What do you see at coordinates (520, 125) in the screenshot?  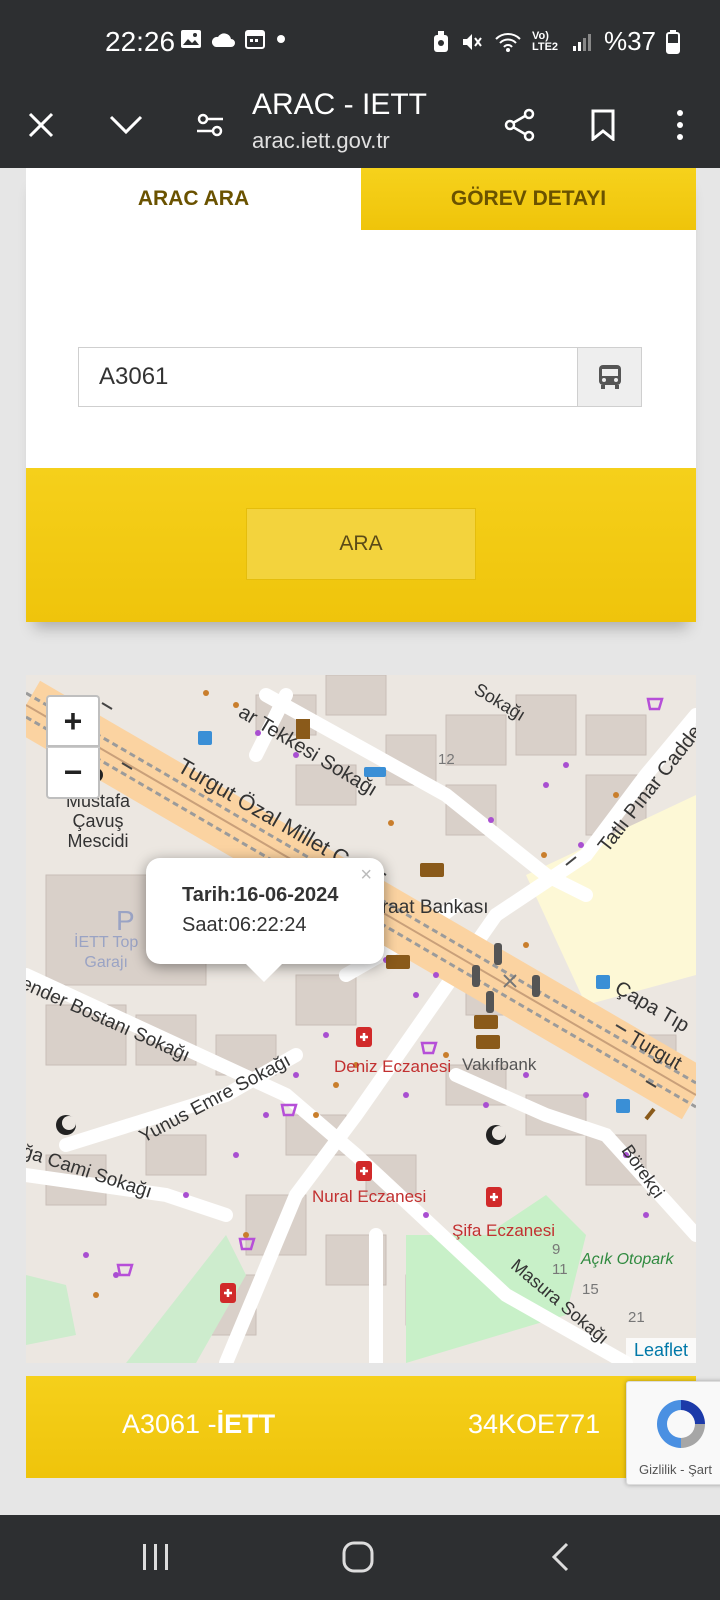 I see `share-icon` at bounding box center [520, 125].